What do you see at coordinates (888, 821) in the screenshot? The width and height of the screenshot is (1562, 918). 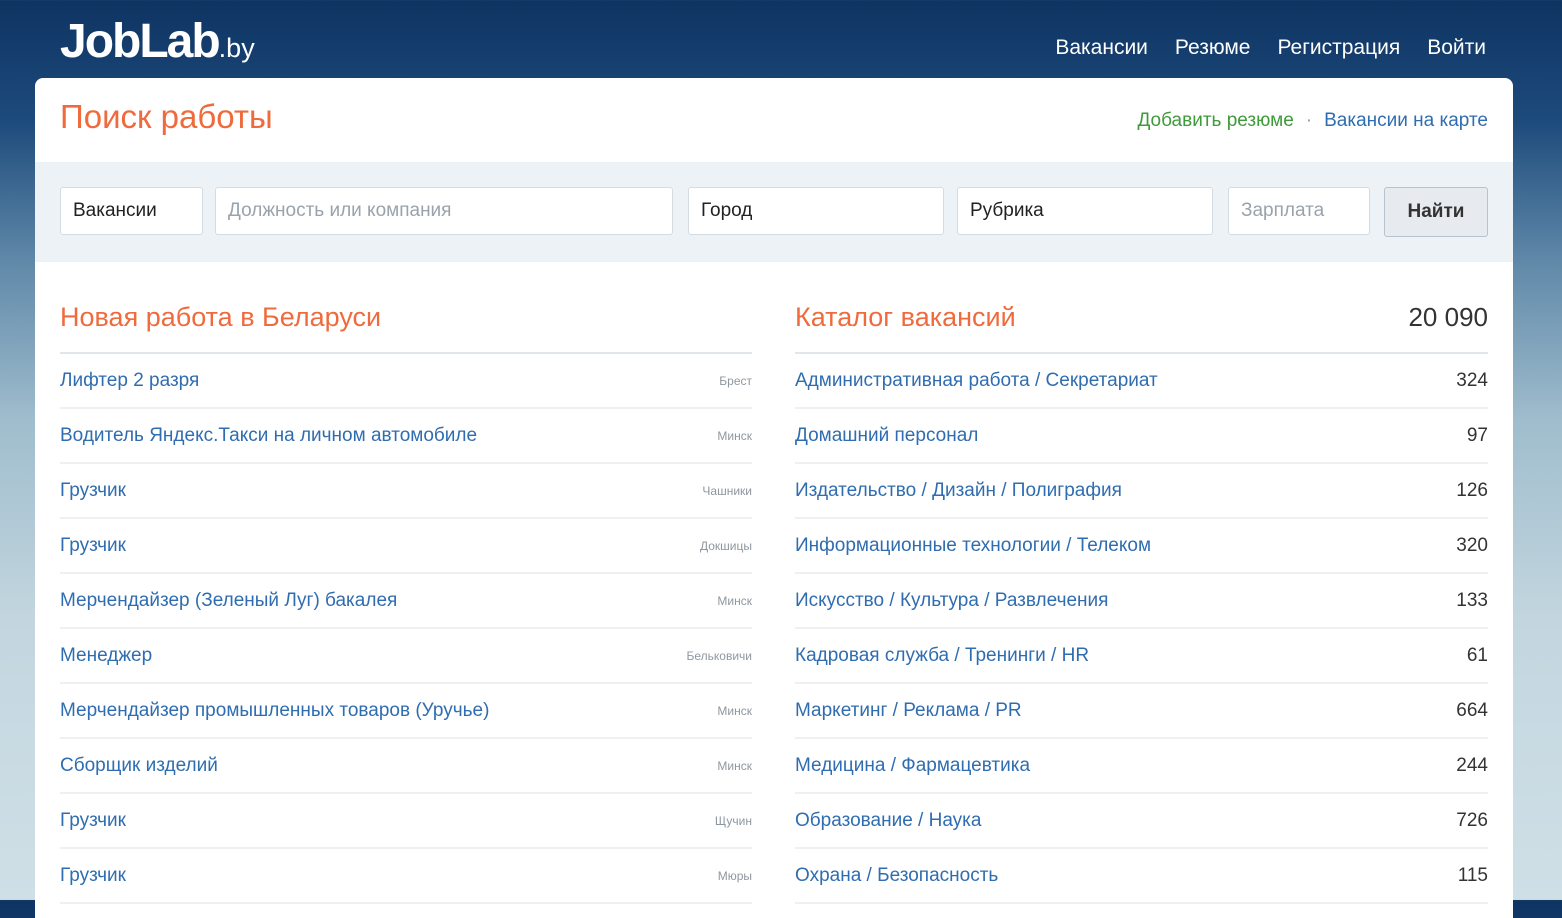 I see `catalog-category-link: Образование / Наука` at bounding box center [888, 821].